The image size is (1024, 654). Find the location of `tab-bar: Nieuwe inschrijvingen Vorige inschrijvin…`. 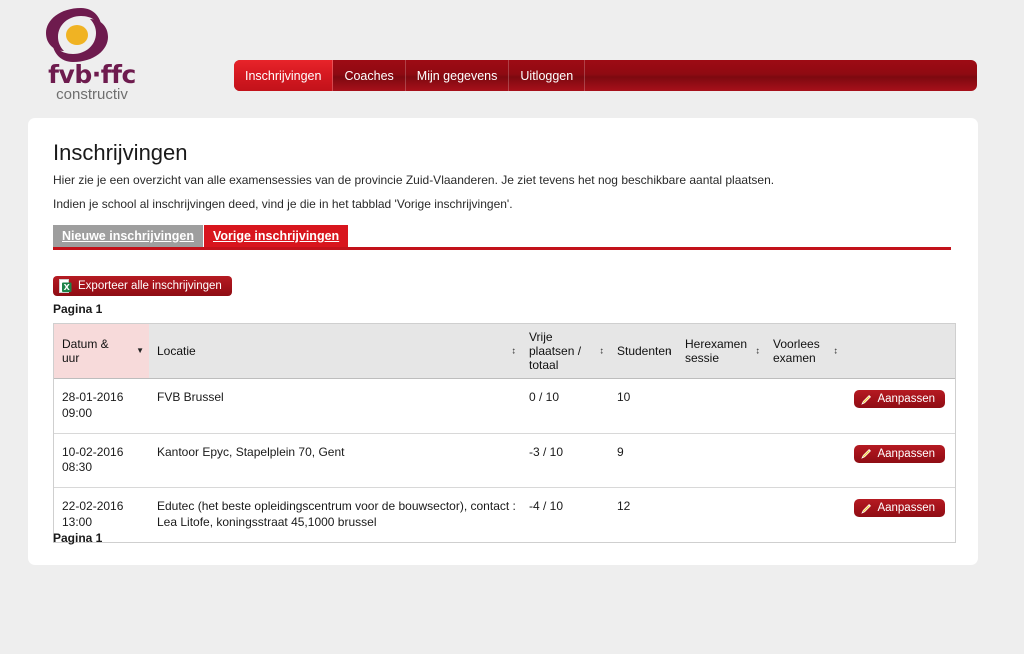

tab-bar: Nieuwe inschrijvingen Vorige inschrijvin… is located at coordinates (502, 237).